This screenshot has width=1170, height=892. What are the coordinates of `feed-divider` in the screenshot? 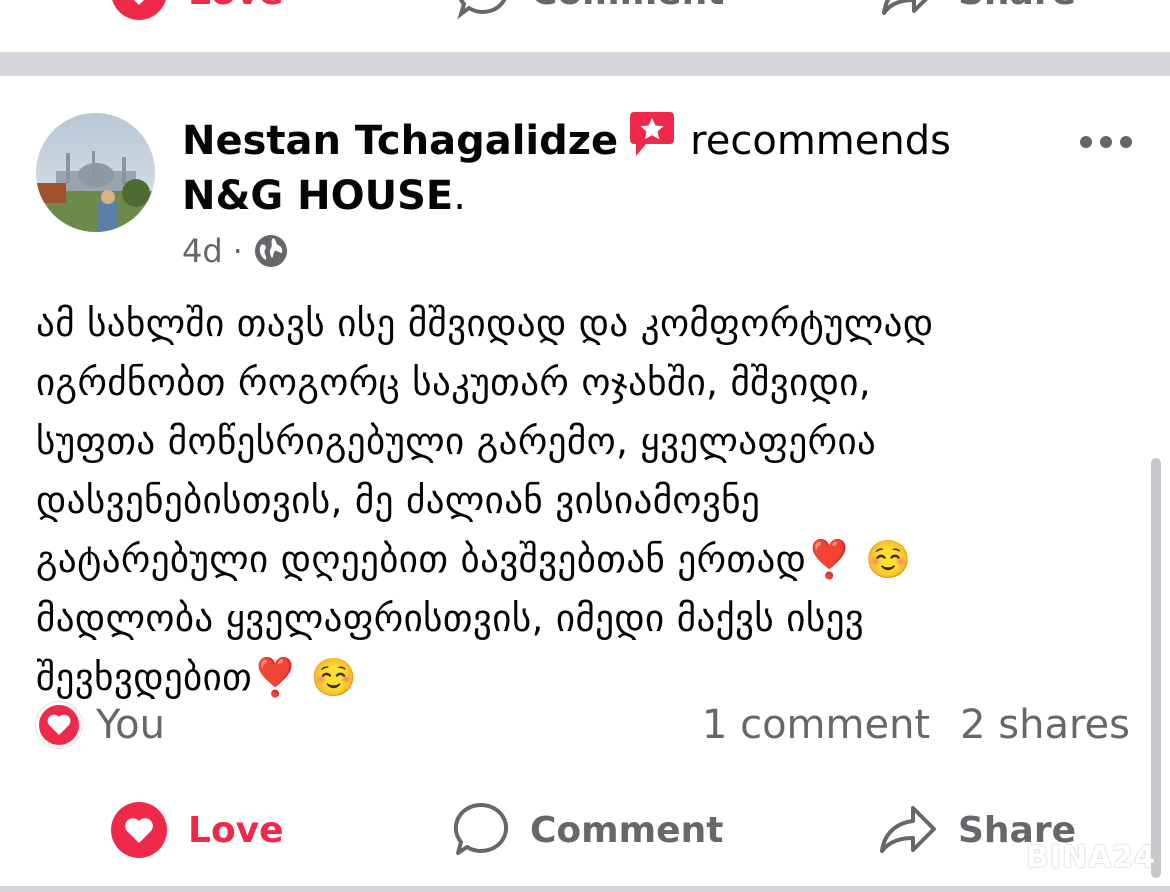 It's located at (585, 64).